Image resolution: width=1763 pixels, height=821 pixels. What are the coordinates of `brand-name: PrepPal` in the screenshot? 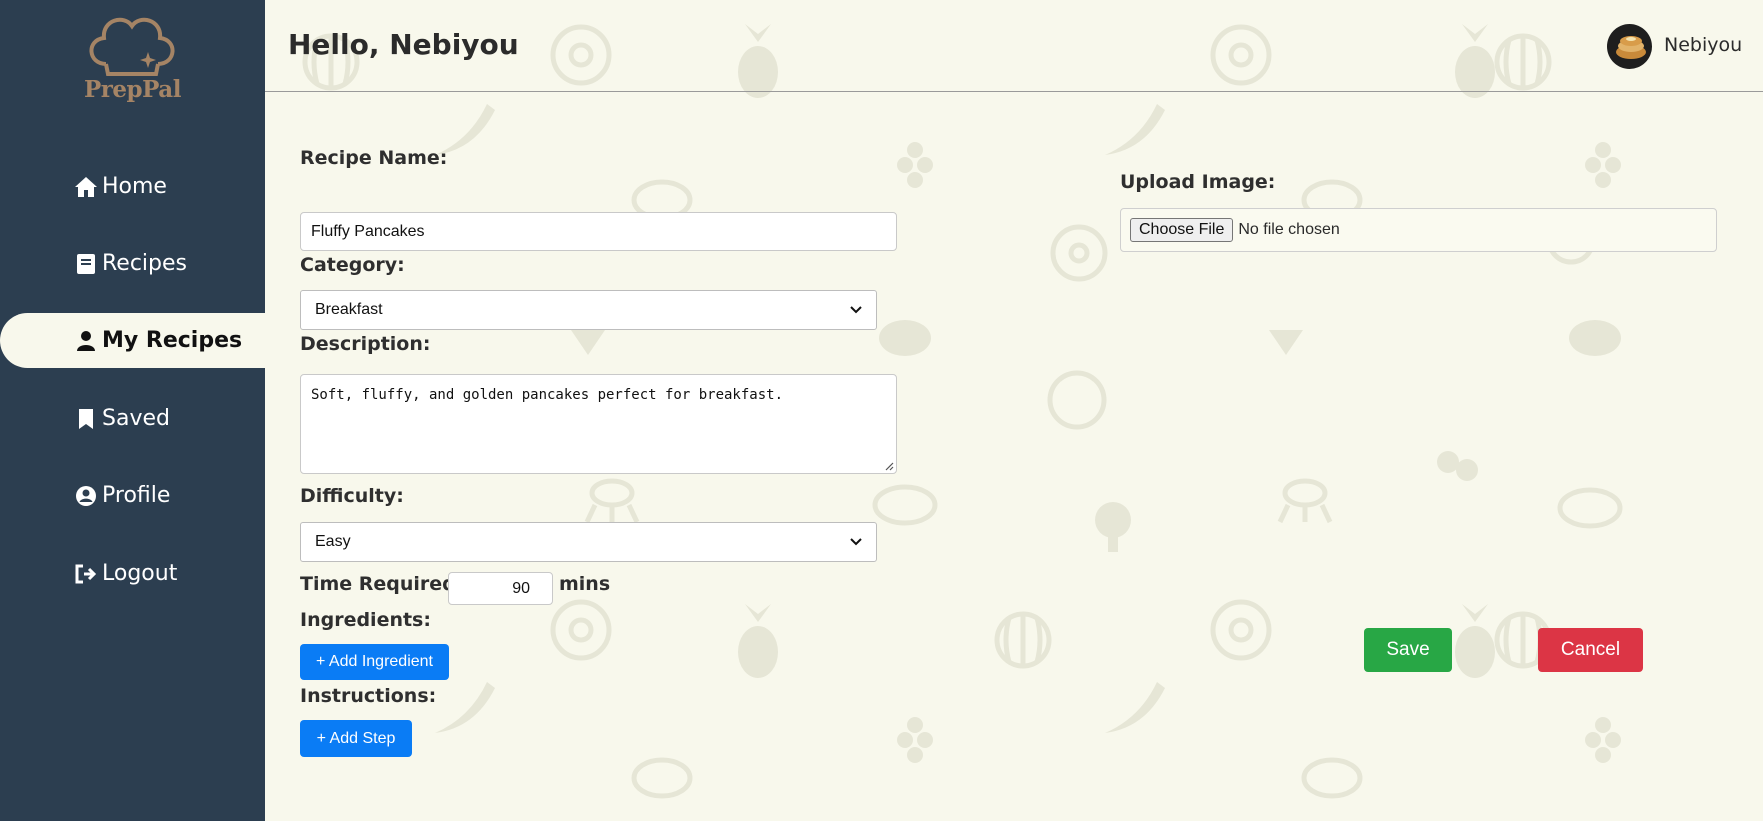 It's located at (132, 89).